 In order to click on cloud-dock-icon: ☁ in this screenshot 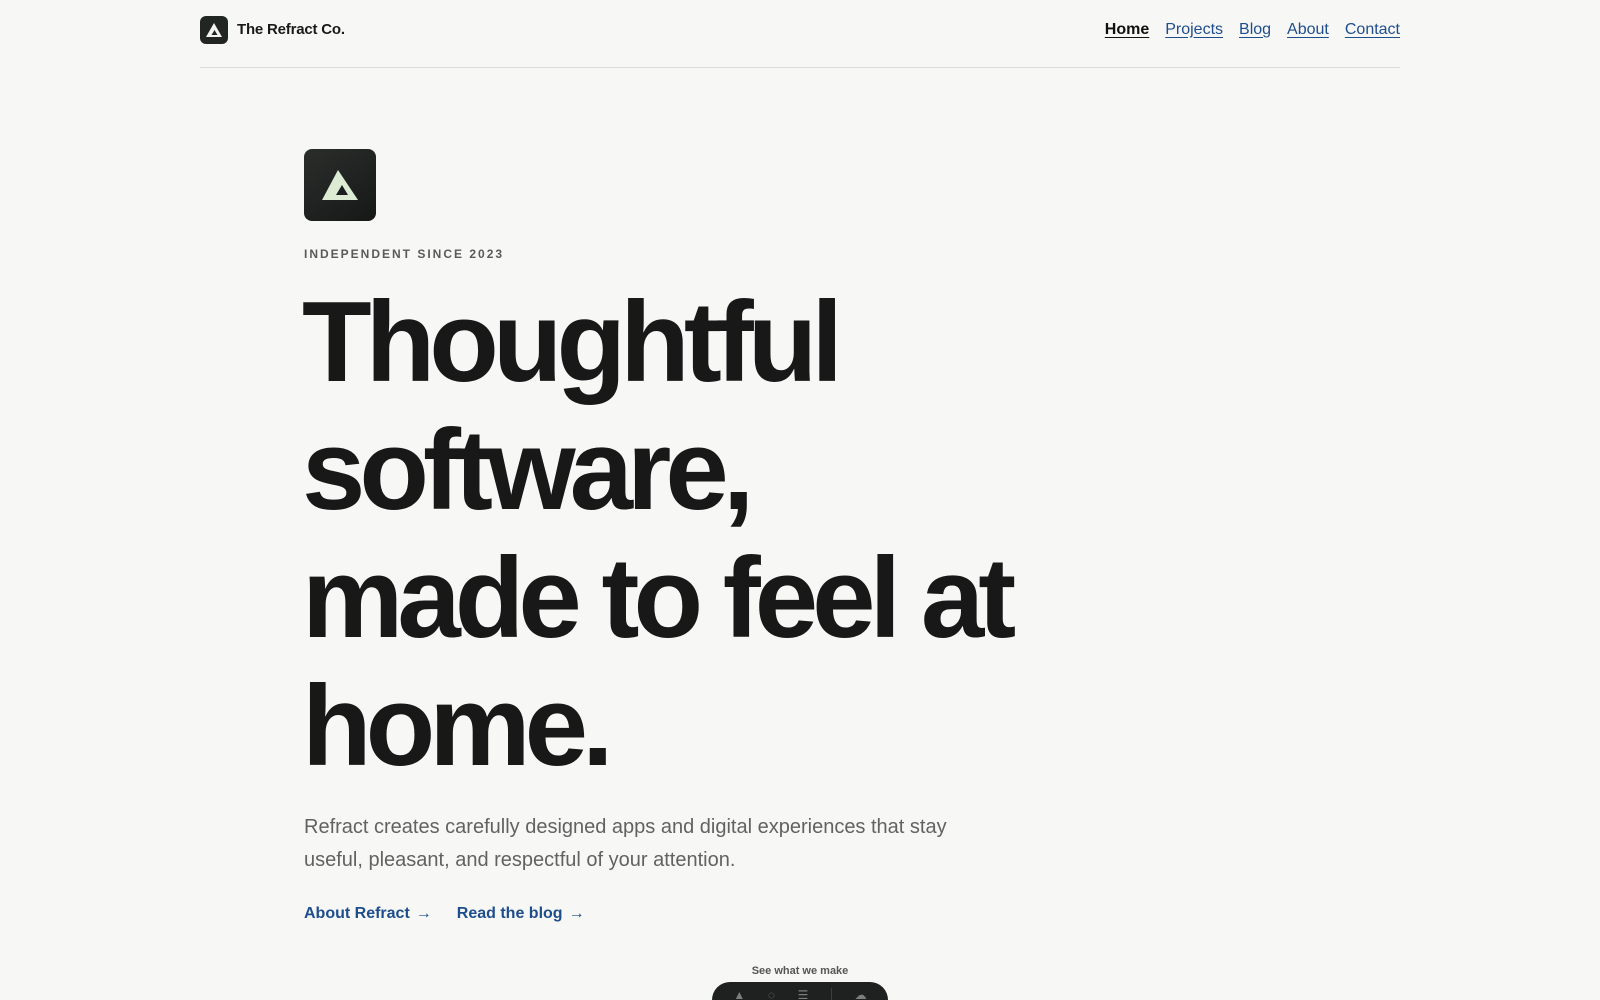, I will do `click(861, 994)`.